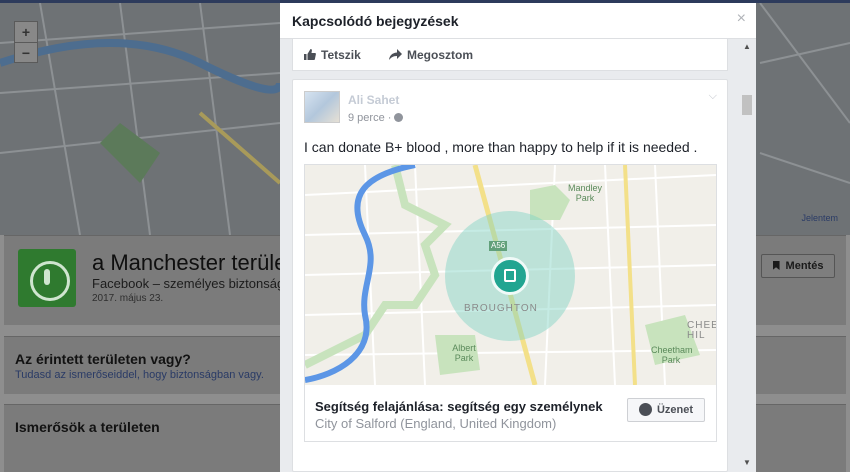 The height and width of the screenshot is (472, 850). What do you see at coordinates (804, 266) in the screenshot?
I see `save-label: Mentés` at bounding box center [804, 266].